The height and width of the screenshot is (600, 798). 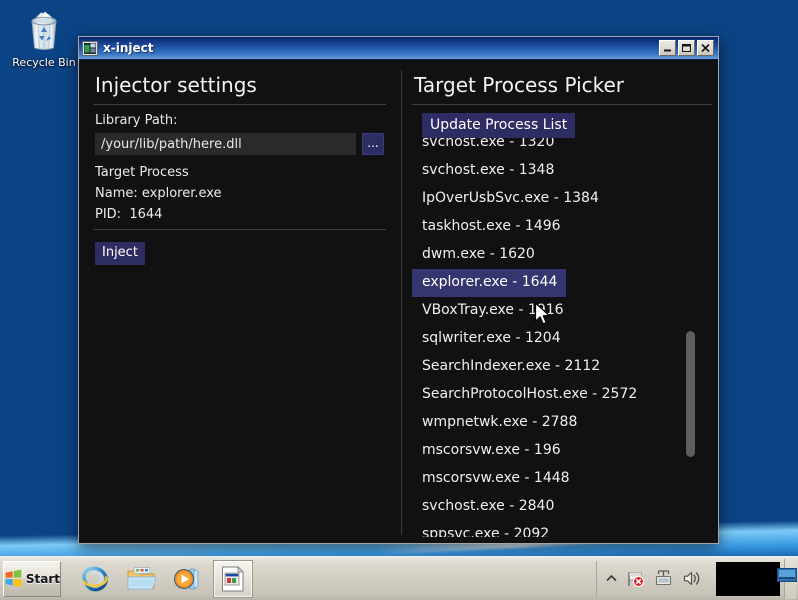 I want to click on quick-launch-bar, so click(x=164, y=578).